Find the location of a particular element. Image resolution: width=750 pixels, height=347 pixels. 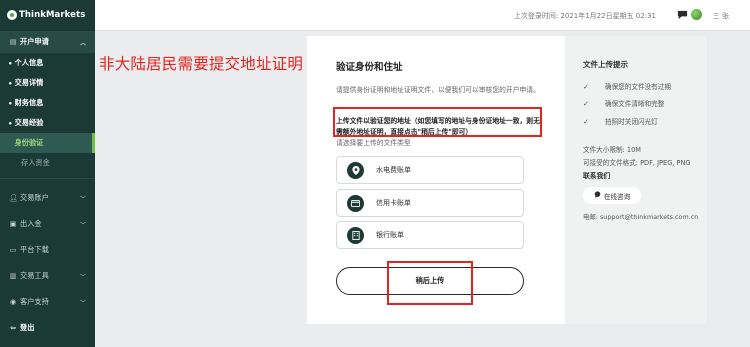

support-email: 电邮: support@thinkmarkets.com.cn is located at coordinates (640, 216).